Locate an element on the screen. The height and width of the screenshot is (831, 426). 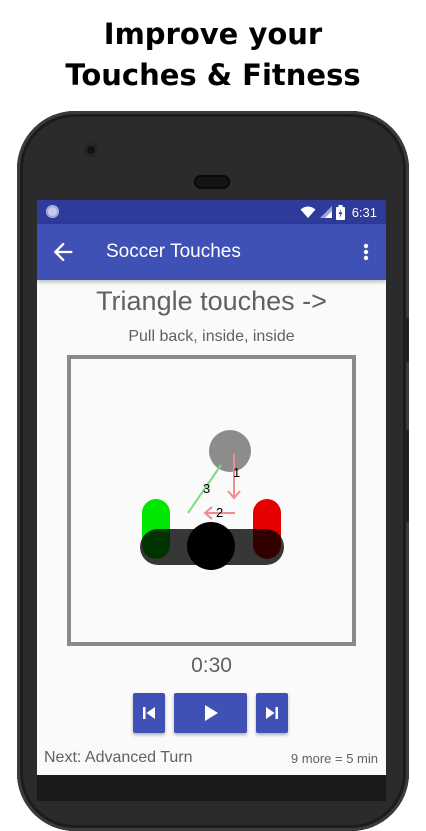
signal-icon is located at coordinates (325, 212).